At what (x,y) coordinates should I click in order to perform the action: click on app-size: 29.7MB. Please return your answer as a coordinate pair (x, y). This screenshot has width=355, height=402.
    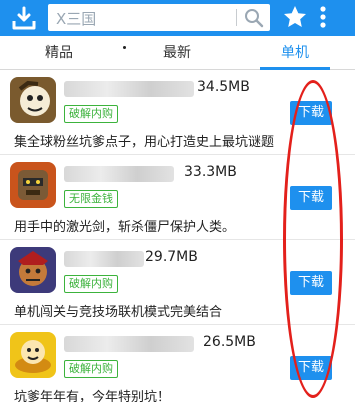
    Looking at the image, I should click on (171, 257).